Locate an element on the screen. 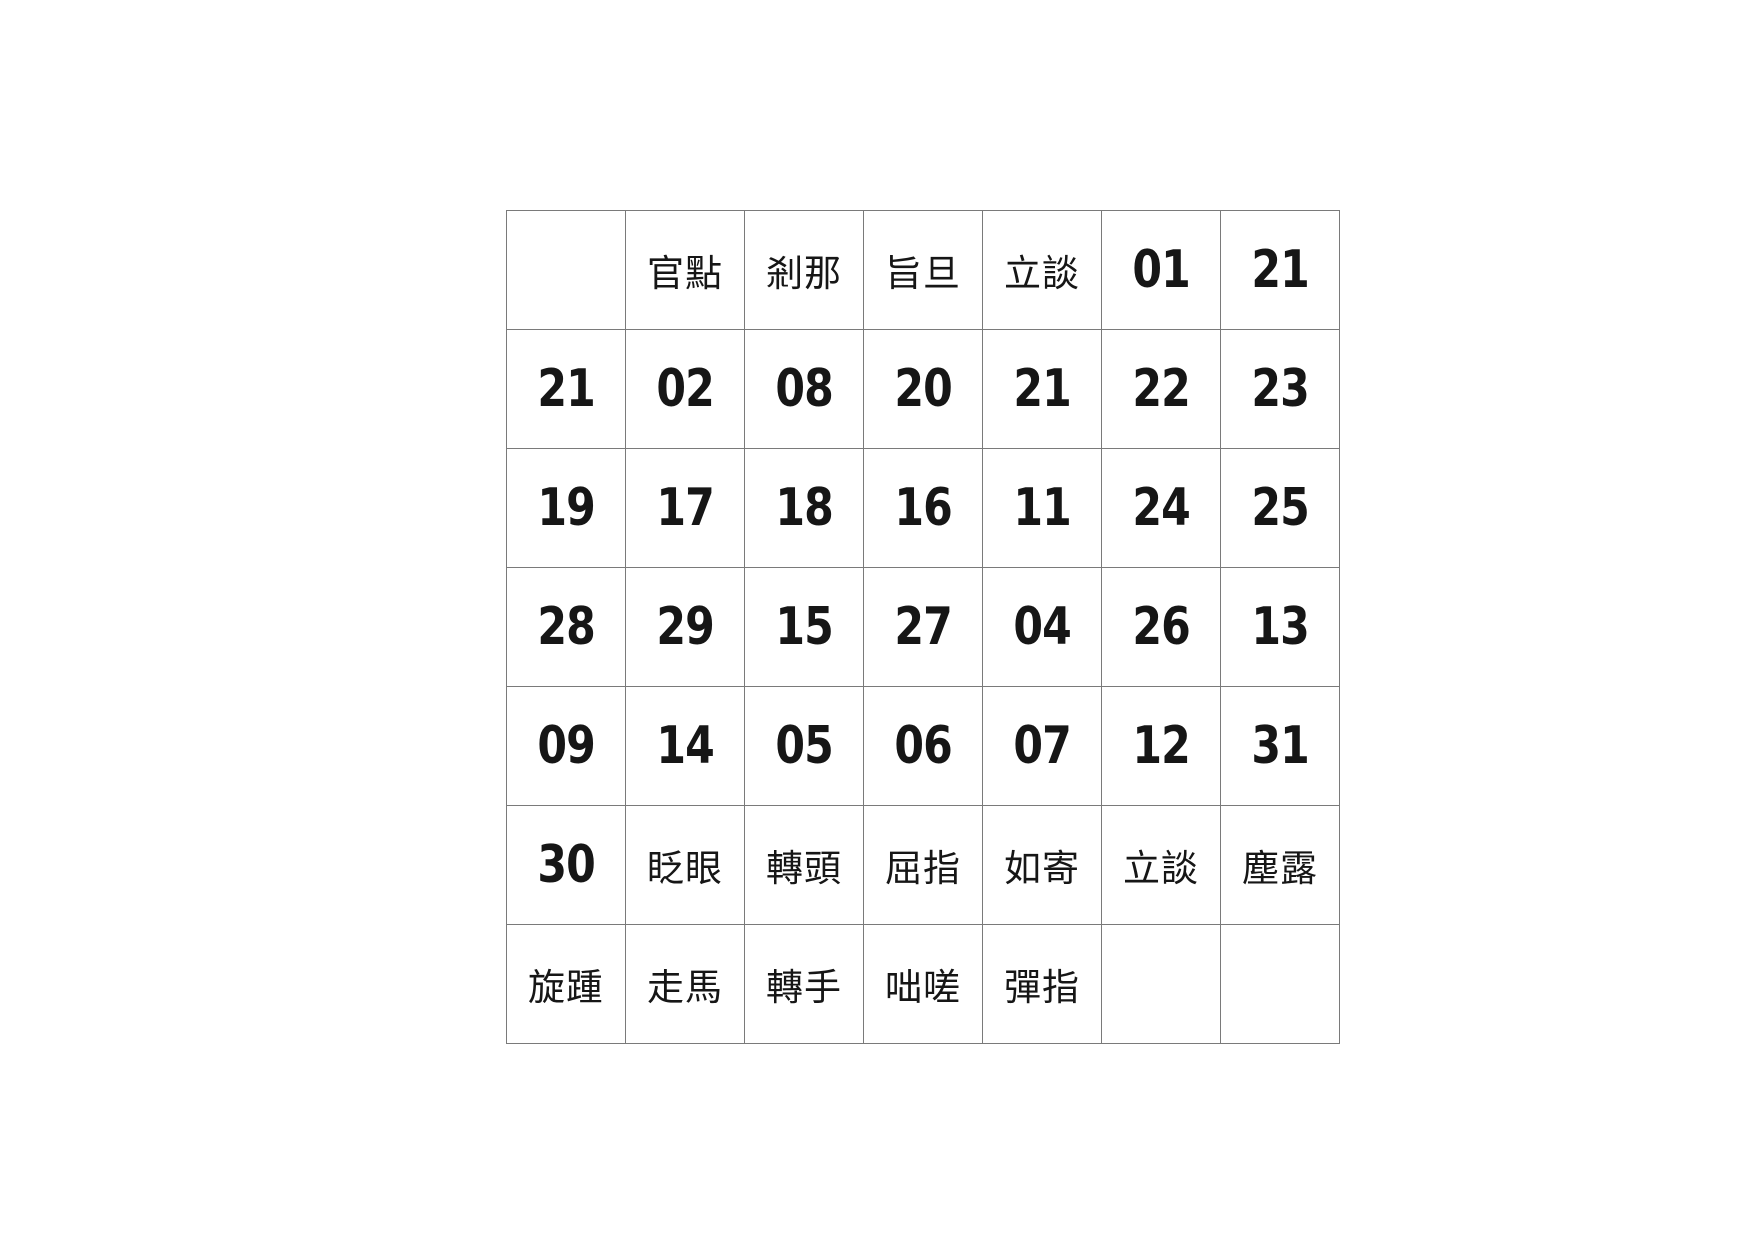 The width and height of the screenshot is (1754, 1240). word-label: 塵露 is located at coordinates (1280, 868).